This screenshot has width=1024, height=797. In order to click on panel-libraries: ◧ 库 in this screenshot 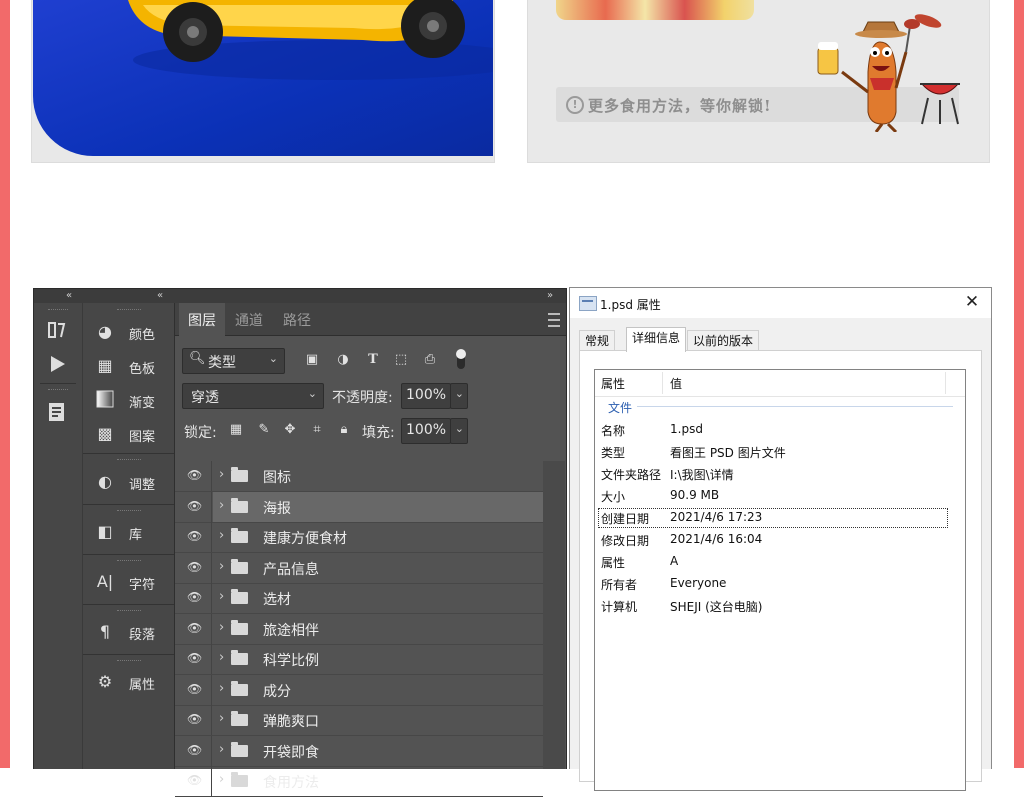, I will do `click(128, 532)`.